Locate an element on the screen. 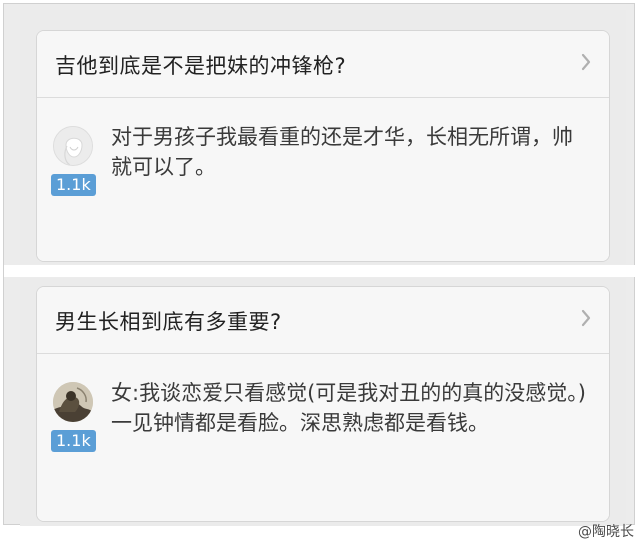  panel-separator is located at coordinates (320, 271).